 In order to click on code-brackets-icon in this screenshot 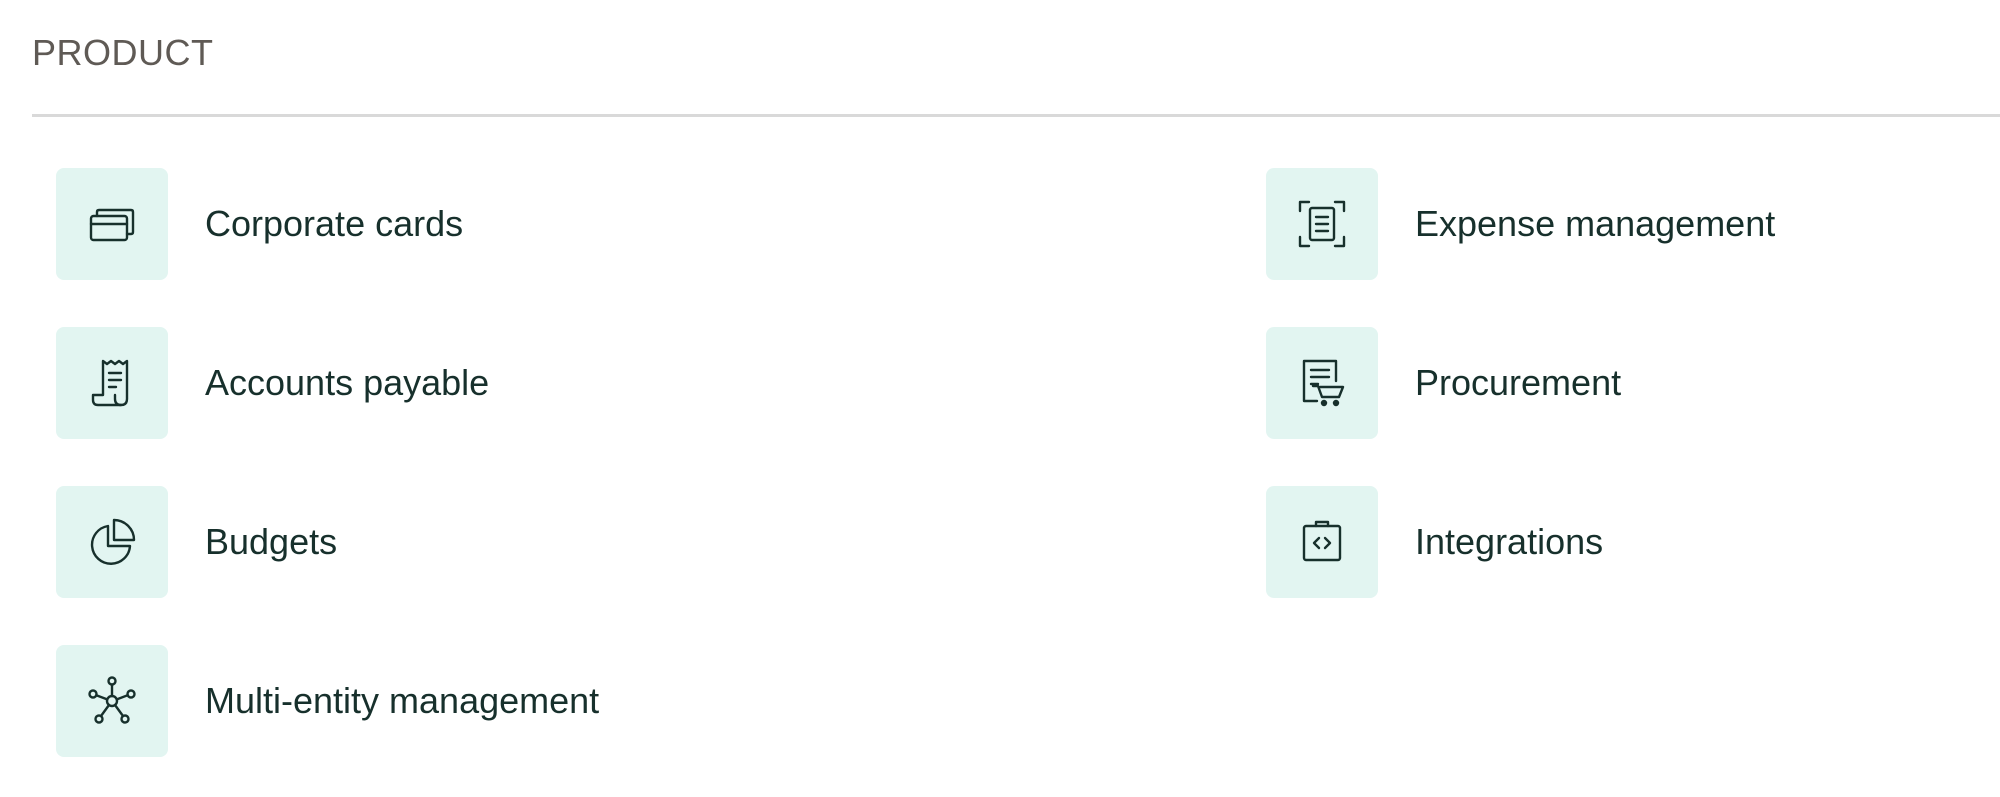, I will do `click(1322, 542)`.